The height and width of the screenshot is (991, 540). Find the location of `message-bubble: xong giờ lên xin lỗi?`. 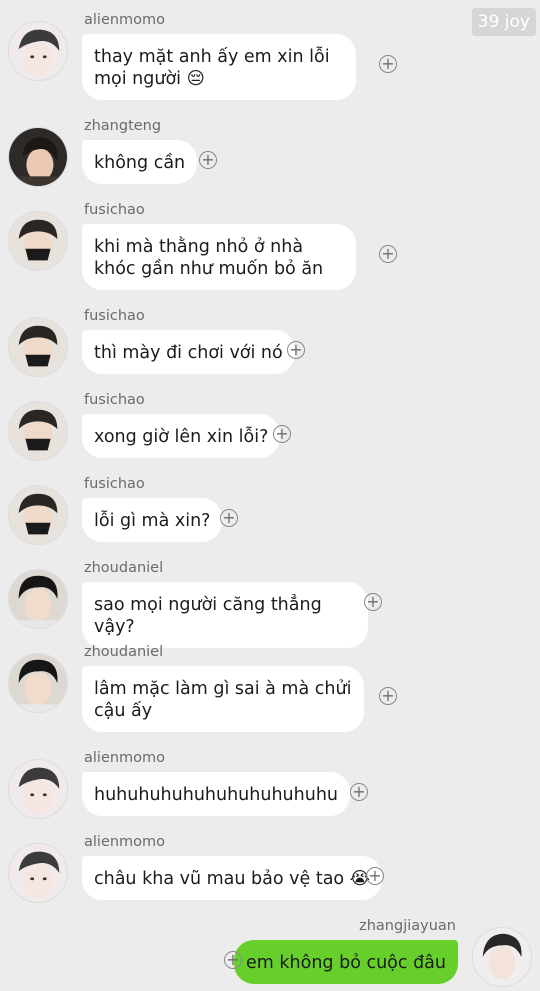

message-bubble: xong giờ lên xin lỗi? is located at coordinates (181, 436).